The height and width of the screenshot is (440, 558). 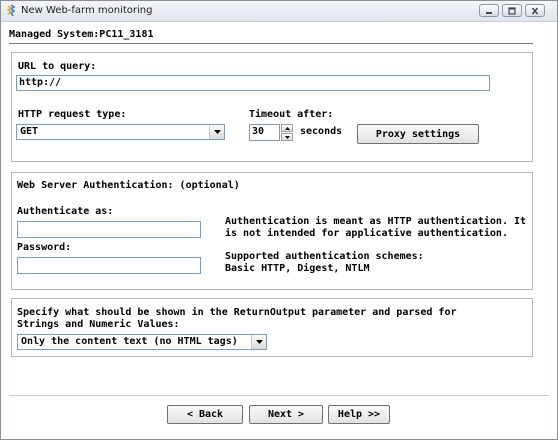 I want to click on timeout-stepper, so click(x=287, y=132).